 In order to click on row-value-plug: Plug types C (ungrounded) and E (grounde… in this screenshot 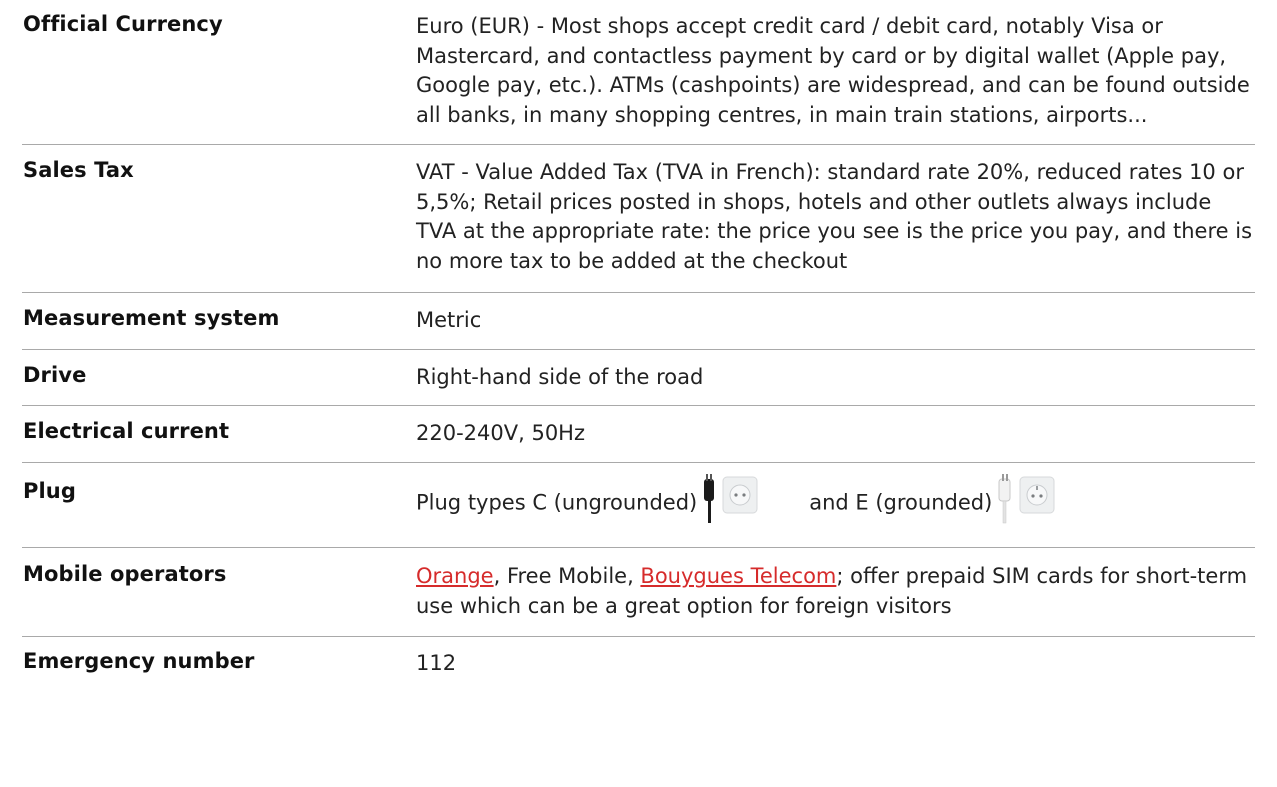, I will do `click(835, 505)`.